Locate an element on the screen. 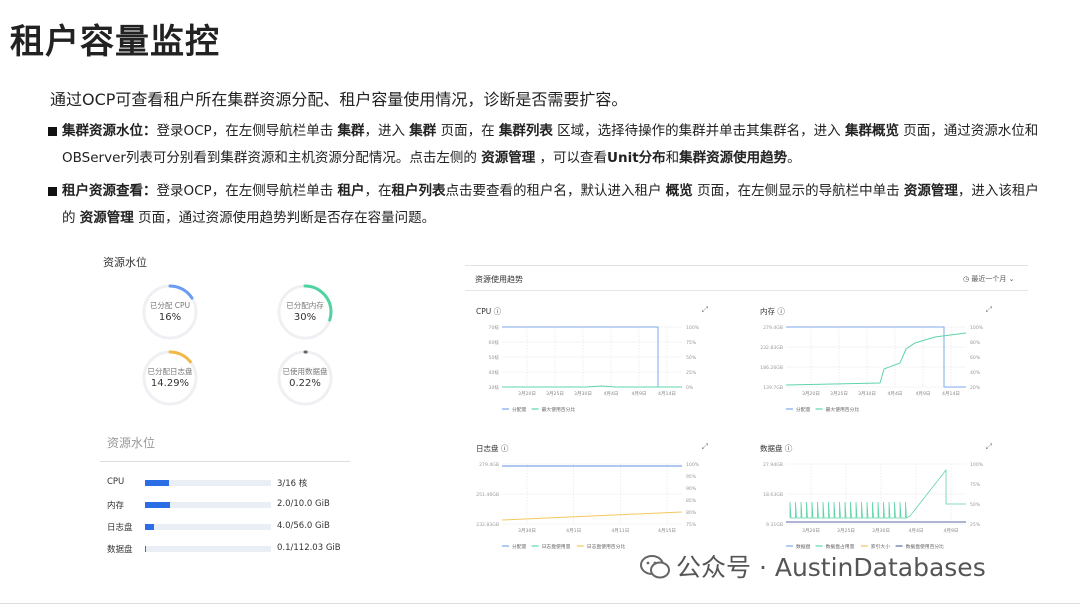 Image resolution: width=1080 pixels, height=609 pixels. bullet-bold-term: 租户 is located at coordinates (351, 191).